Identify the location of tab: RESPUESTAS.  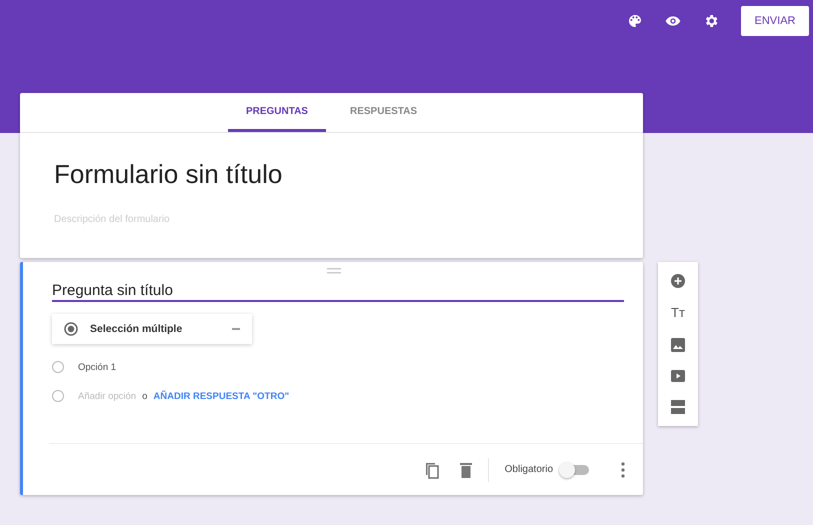
(384, 112).